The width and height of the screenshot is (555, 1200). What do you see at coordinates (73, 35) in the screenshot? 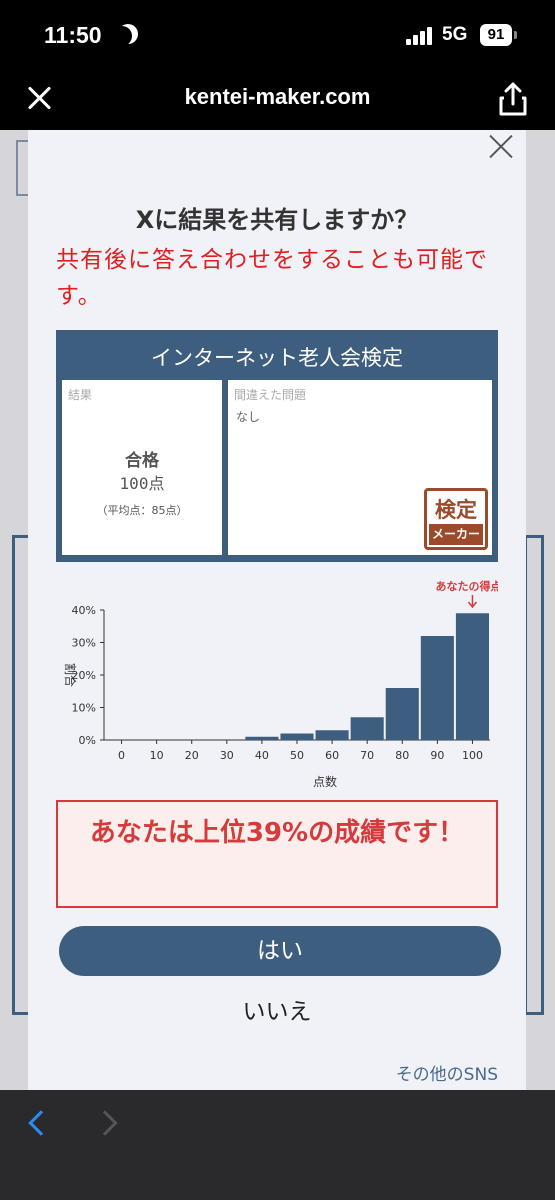
I see `status-time: 11:50` at bounding box center [73, 35].